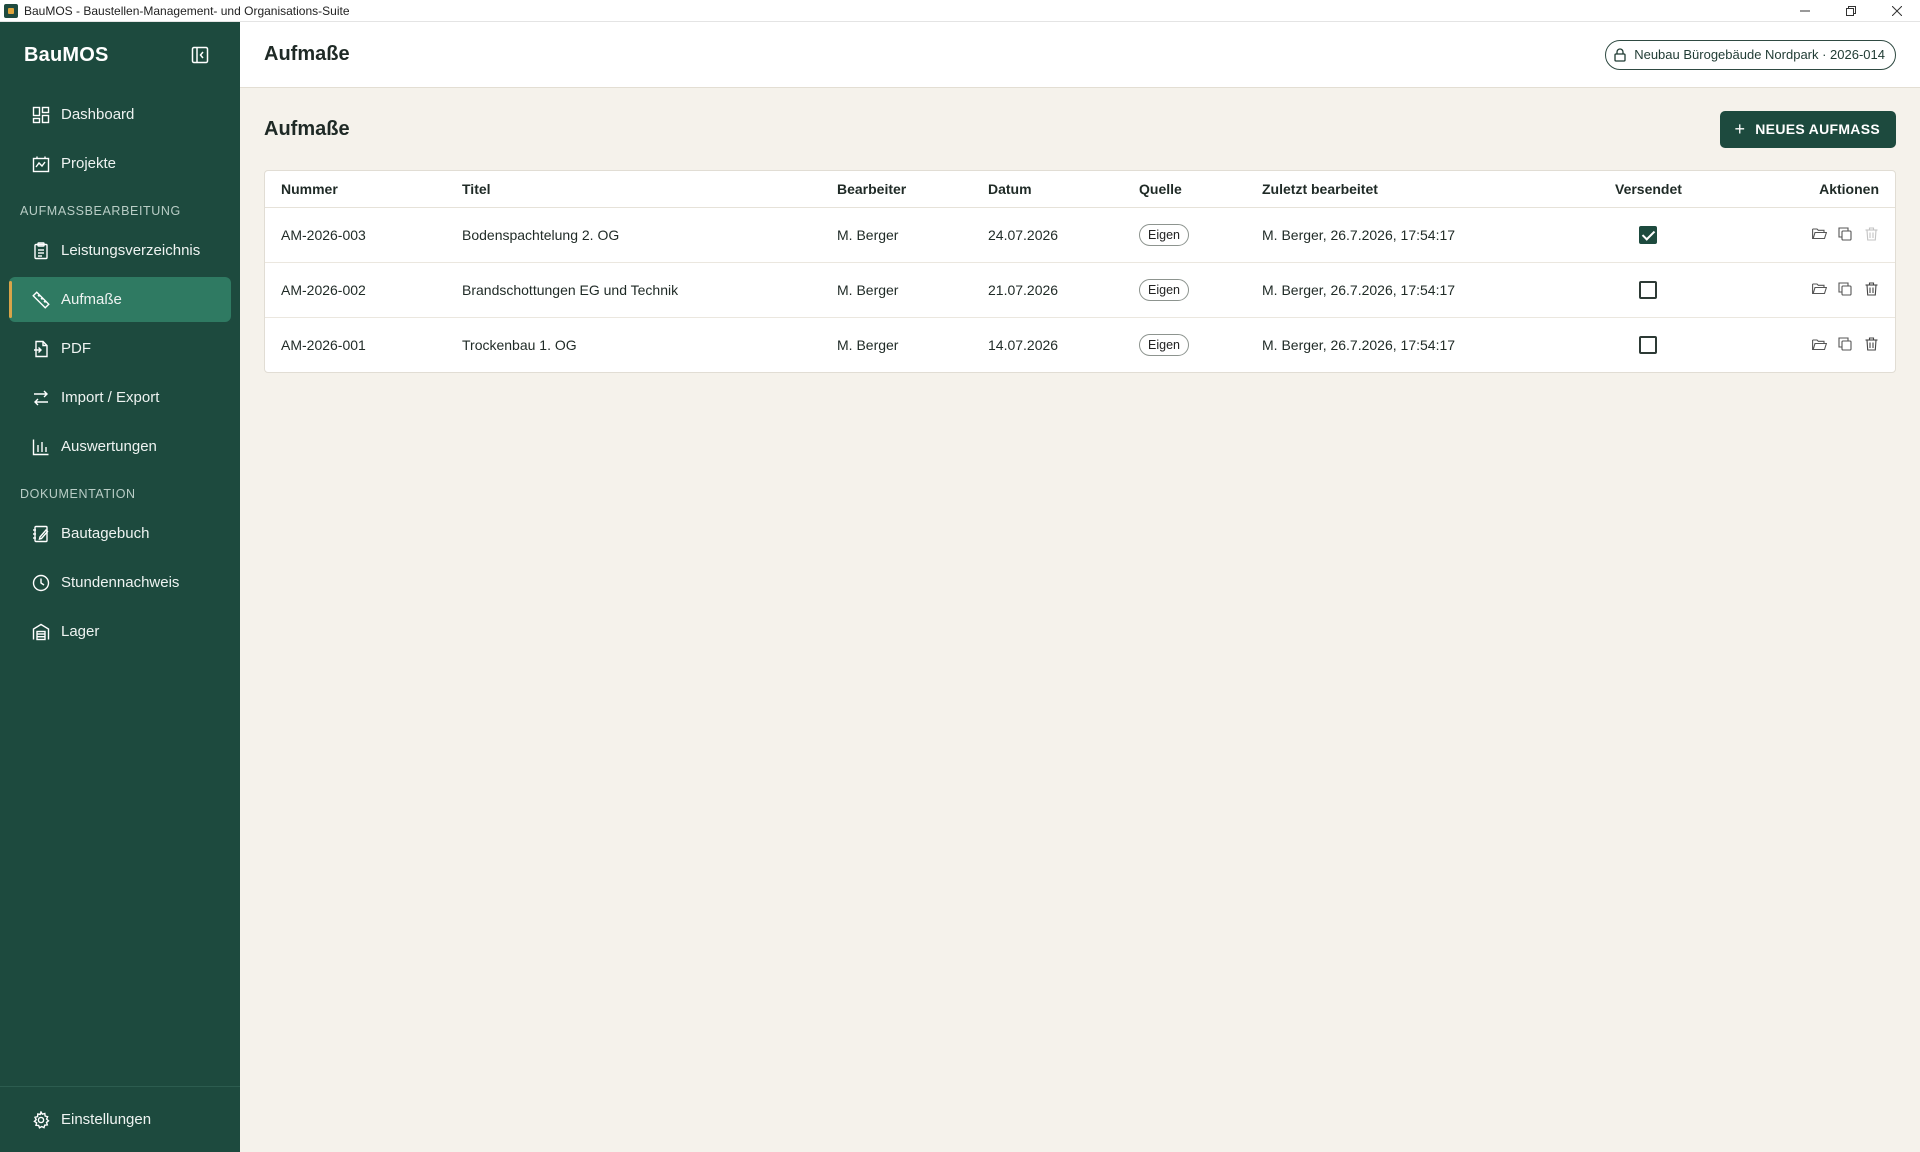 Image resolution: width=1920 pixels, height=1152 pixels. I want to click on cell-datum: 24.07.2026, so click(1047, 235).